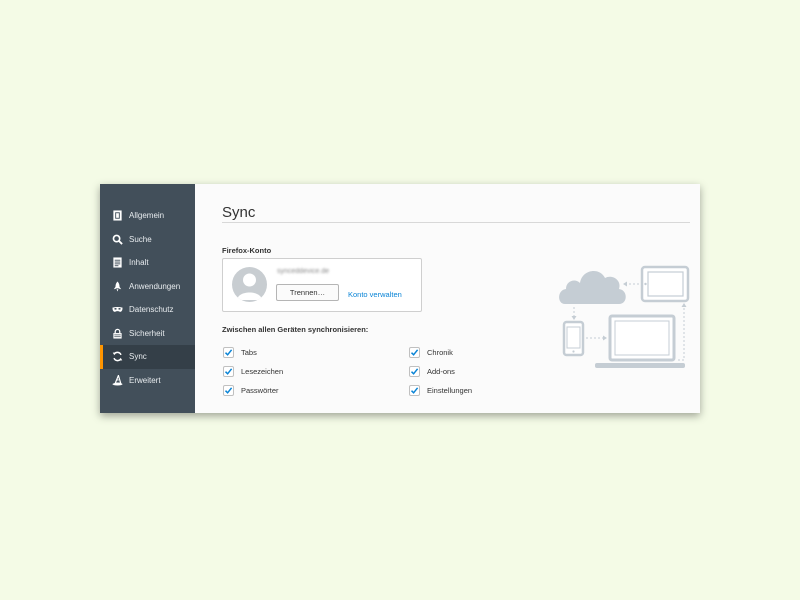 The width and height of the screenshot is (800, 600). I want to click on sidebar-item-erweitert: Erweitert, so click(147, 381).